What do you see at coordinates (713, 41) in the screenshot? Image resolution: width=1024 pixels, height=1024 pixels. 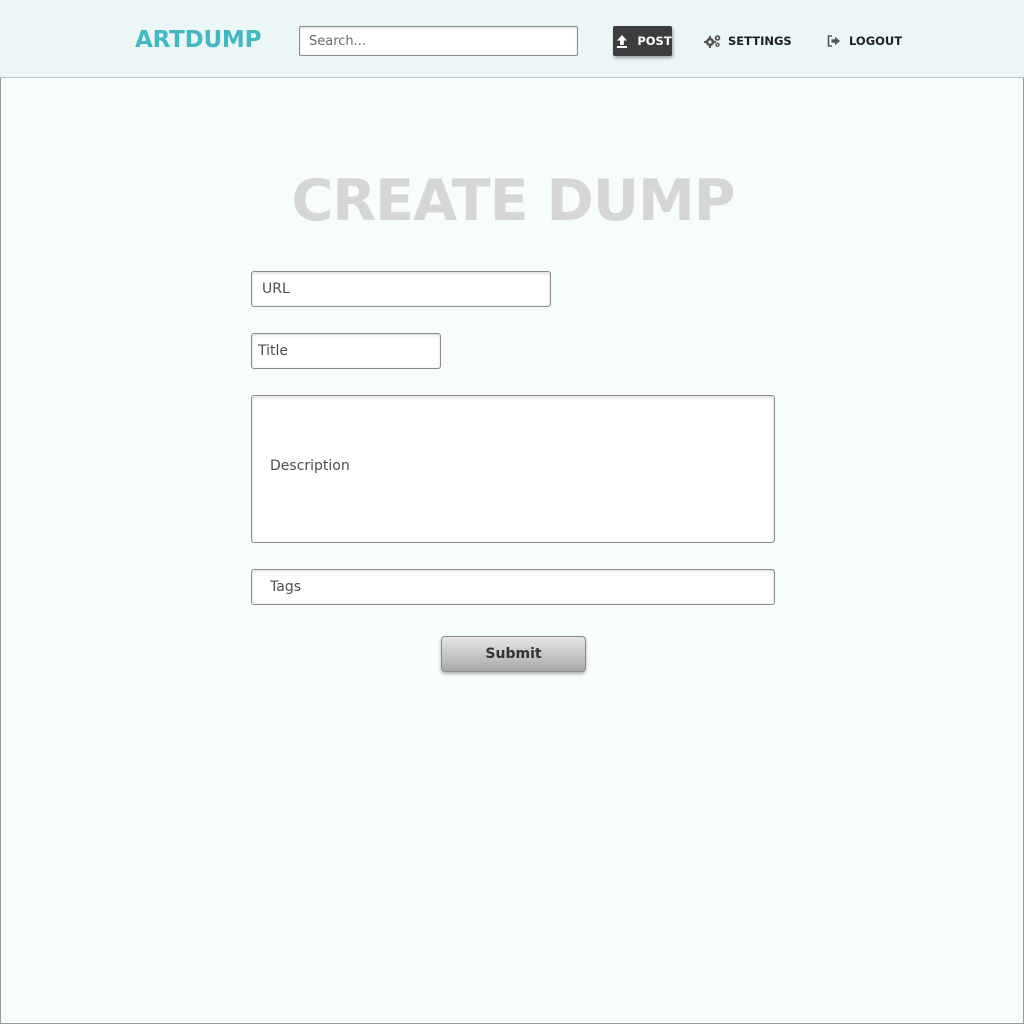 I see `gears-icon` at bounding box center [713, 41].